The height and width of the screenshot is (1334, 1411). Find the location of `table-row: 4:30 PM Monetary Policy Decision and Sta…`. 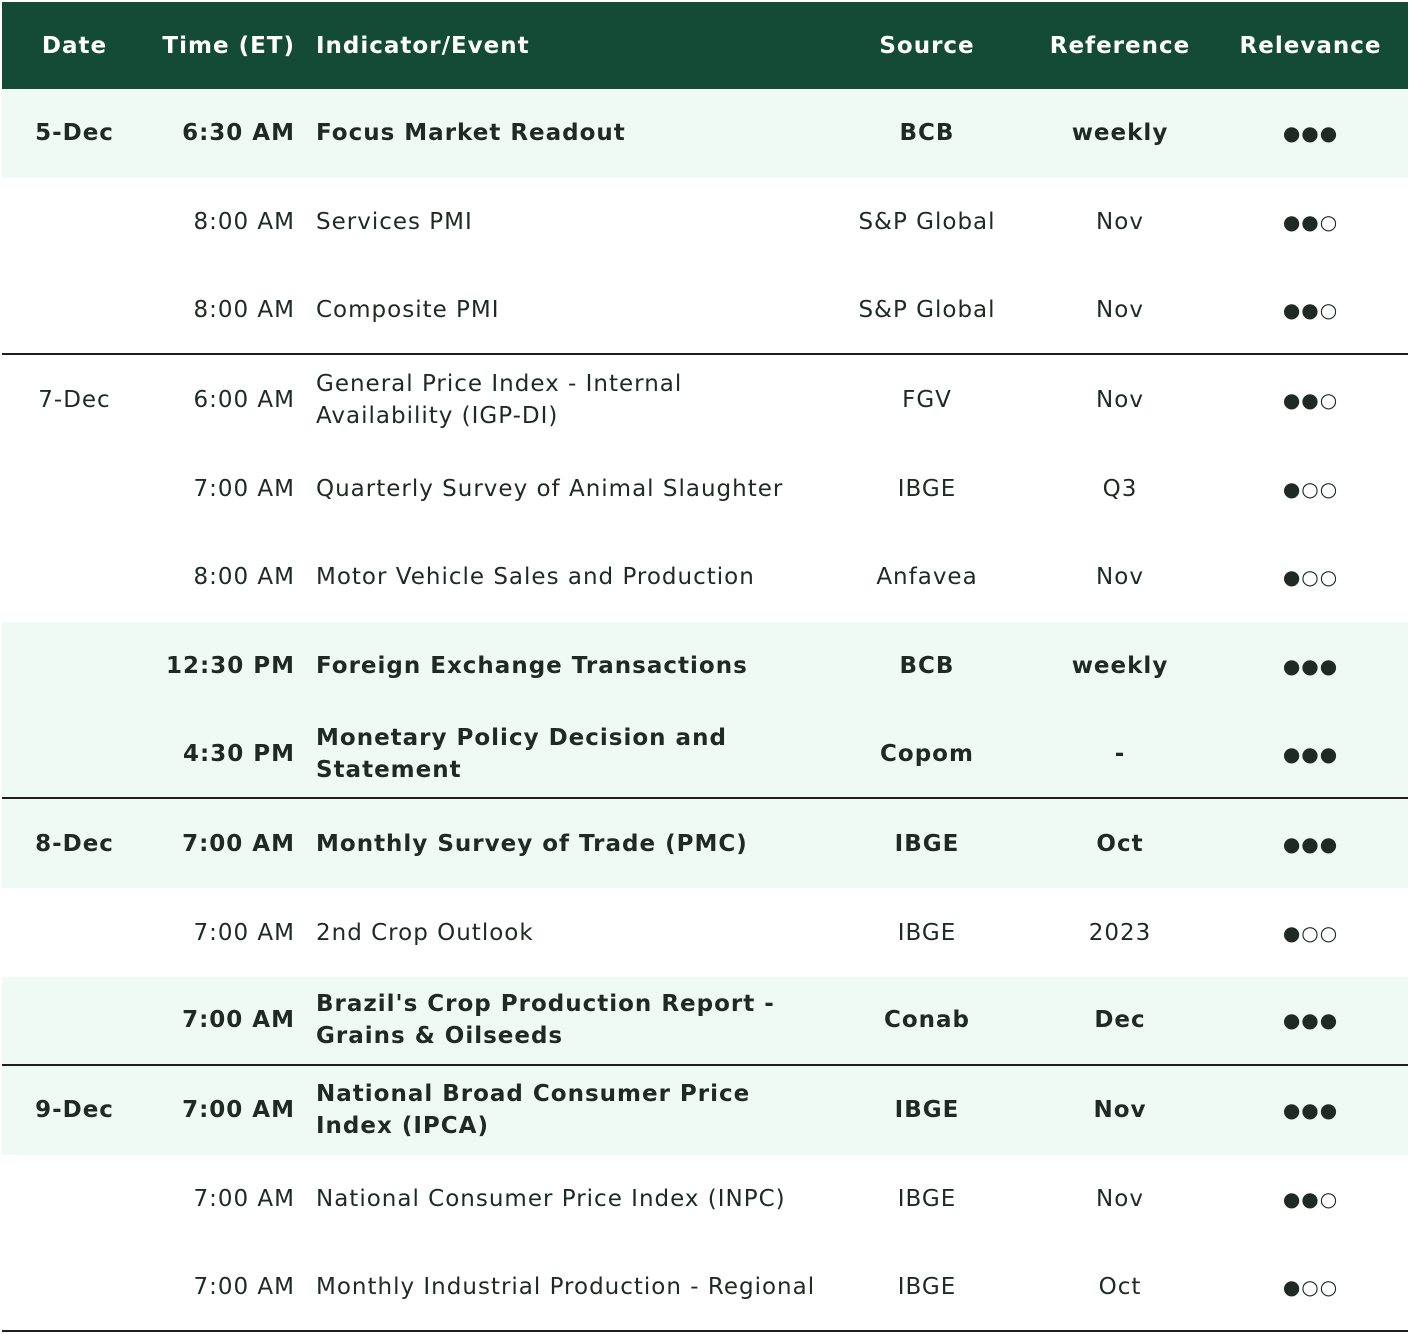

table-row: 4:30 PM Monetary Policy Decision and Sta… is located at coordinates (705, 755).